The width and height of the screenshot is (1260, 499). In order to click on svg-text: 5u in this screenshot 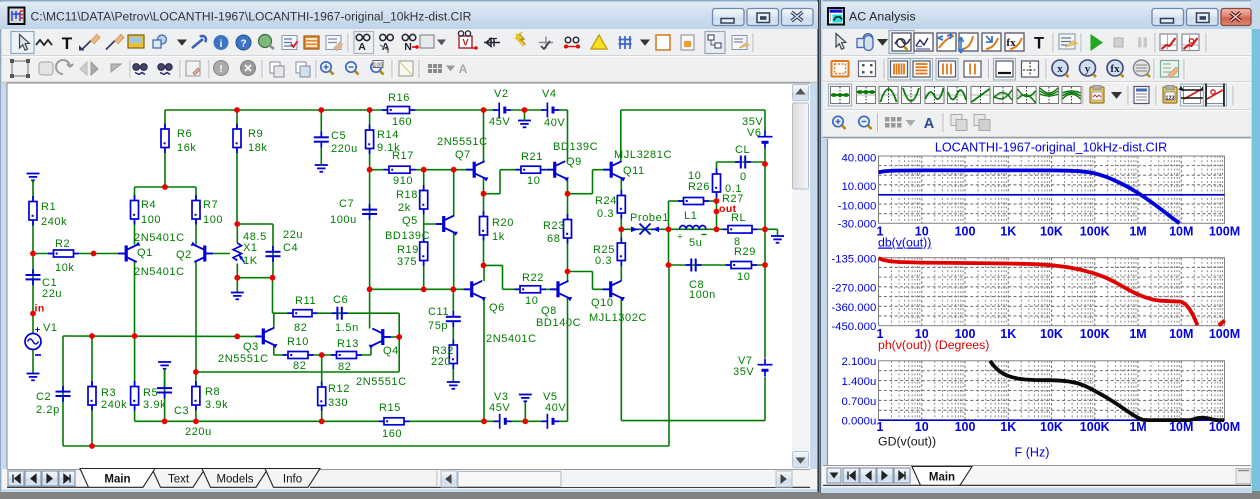, I will do `click(695, 243)`.